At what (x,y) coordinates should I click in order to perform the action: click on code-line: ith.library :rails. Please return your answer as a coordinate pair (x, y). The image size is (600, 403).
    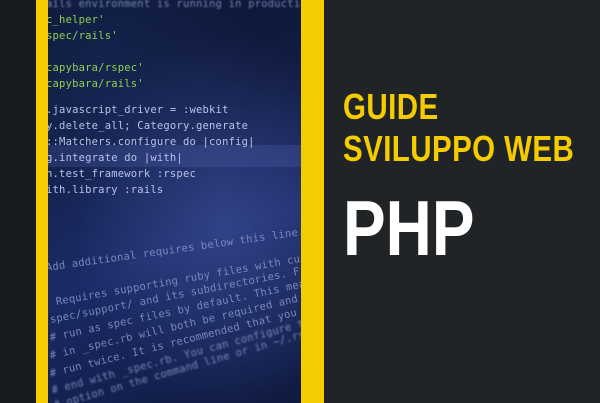
    Looking at the image, I should click on (106, 190).